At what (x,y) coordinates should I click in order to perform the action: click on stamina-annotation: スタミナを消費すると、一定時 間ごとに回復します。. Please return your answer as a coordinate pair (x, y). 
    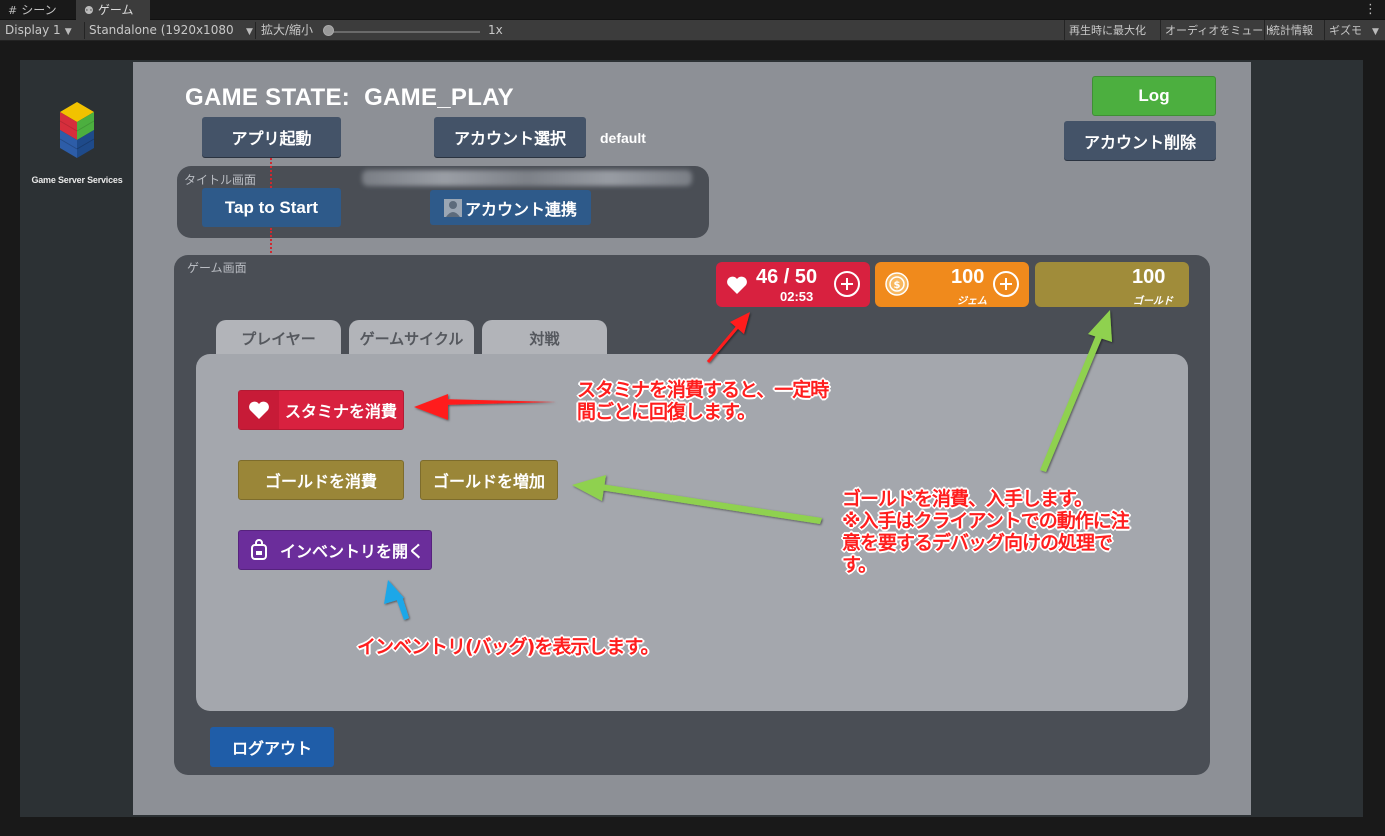
    Looking at the image, I should click on (703, 401).